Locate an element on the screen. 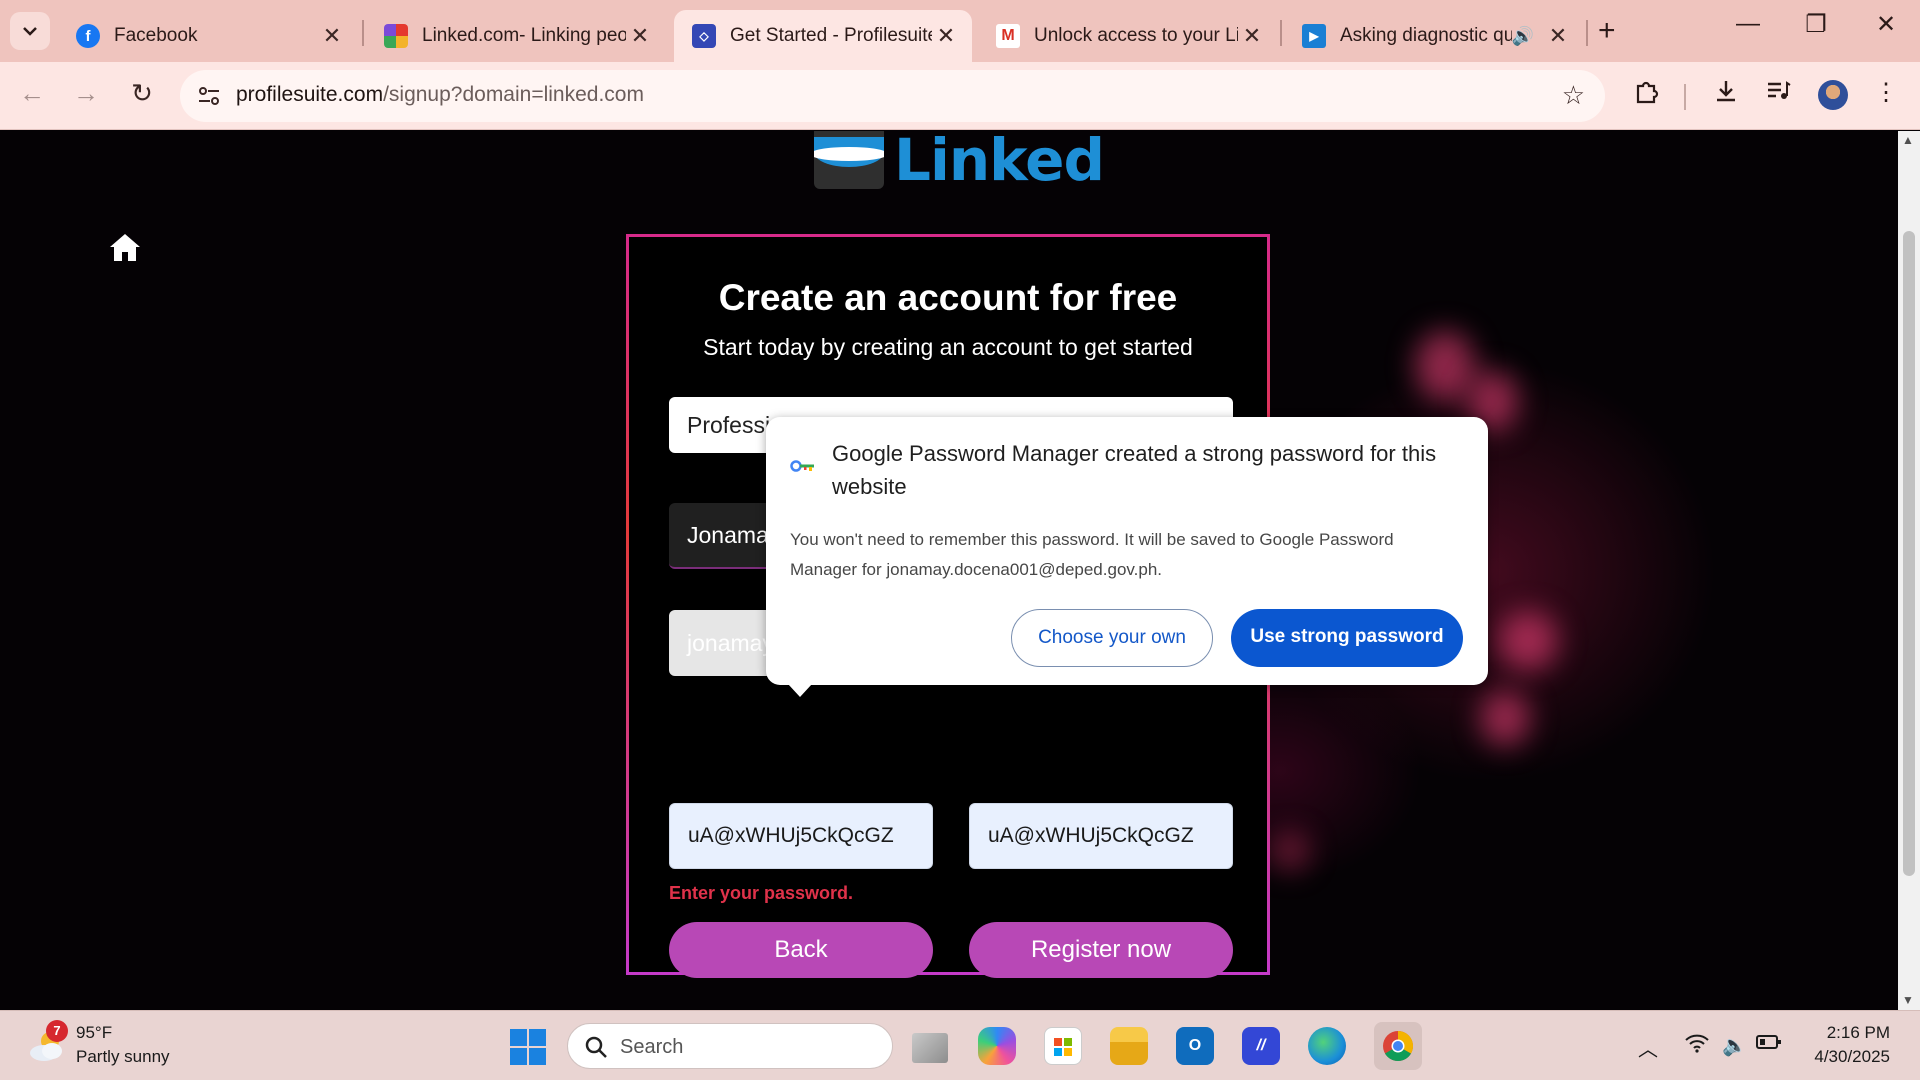 The image size is (1920, 1080). home-icon is located at coordinates (125, 248).